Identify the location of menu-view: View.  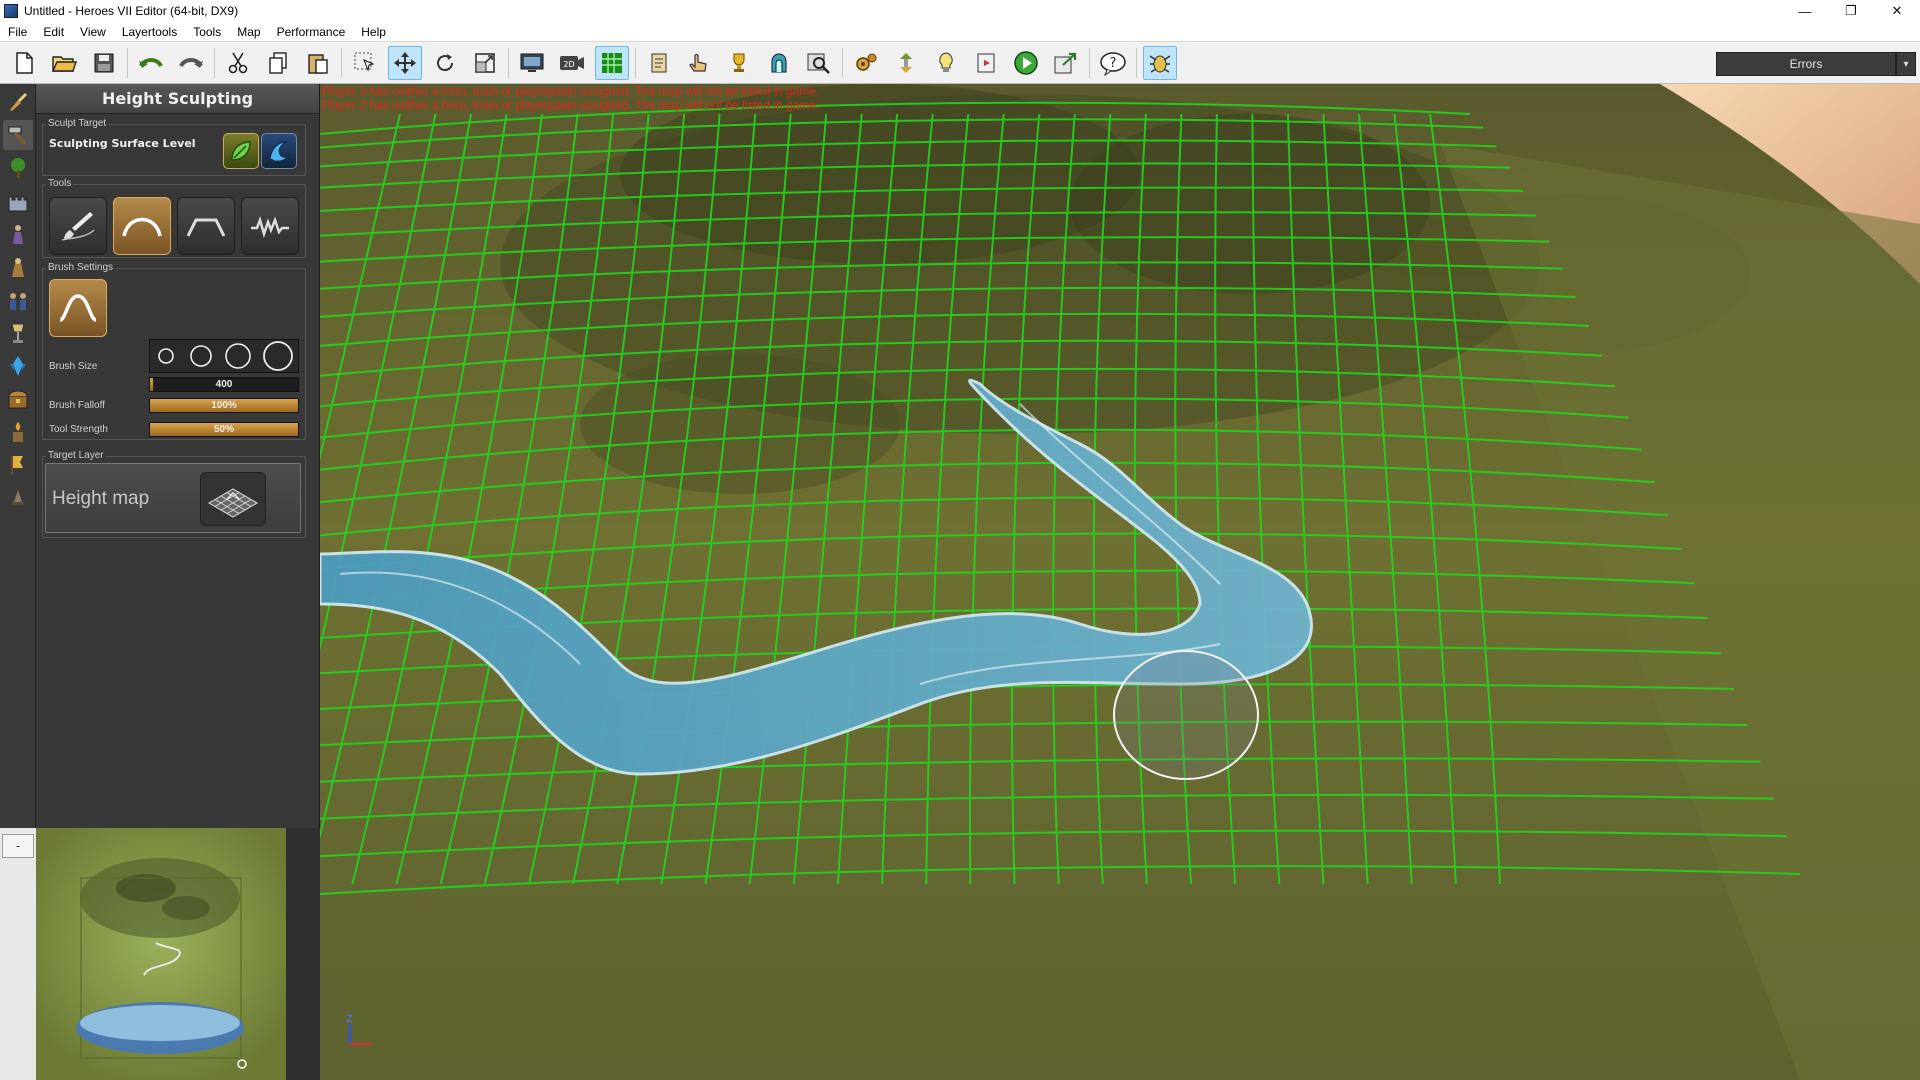
(93, 32).